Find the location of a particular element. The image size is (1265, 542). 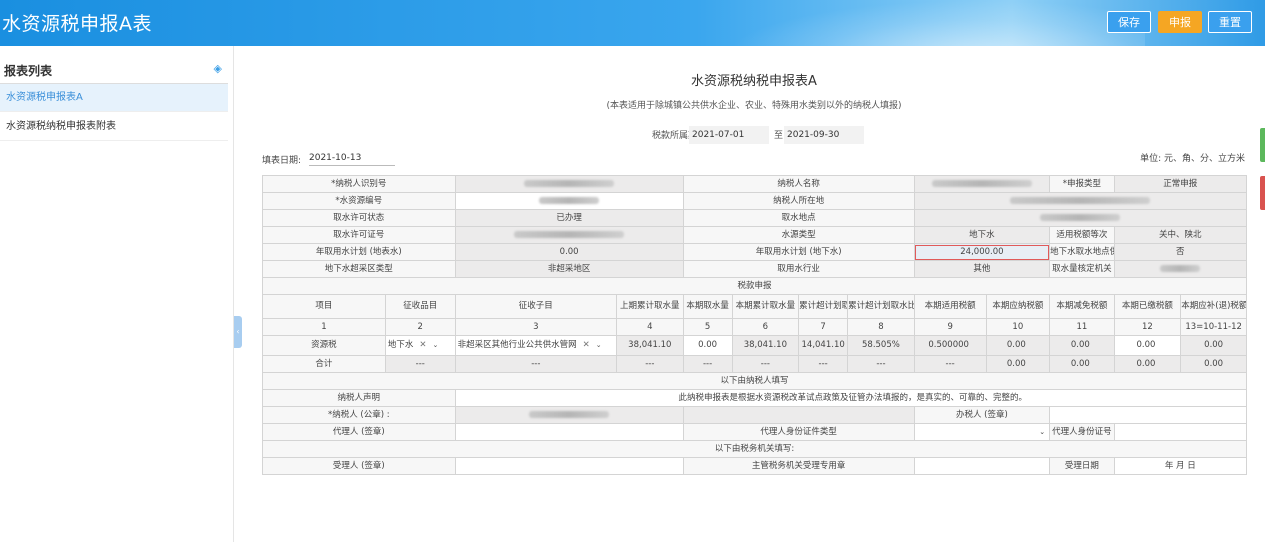

sidebar-item-report-attachment: 水资源税纳税申报表附表 is located at coordinates (114, 127).